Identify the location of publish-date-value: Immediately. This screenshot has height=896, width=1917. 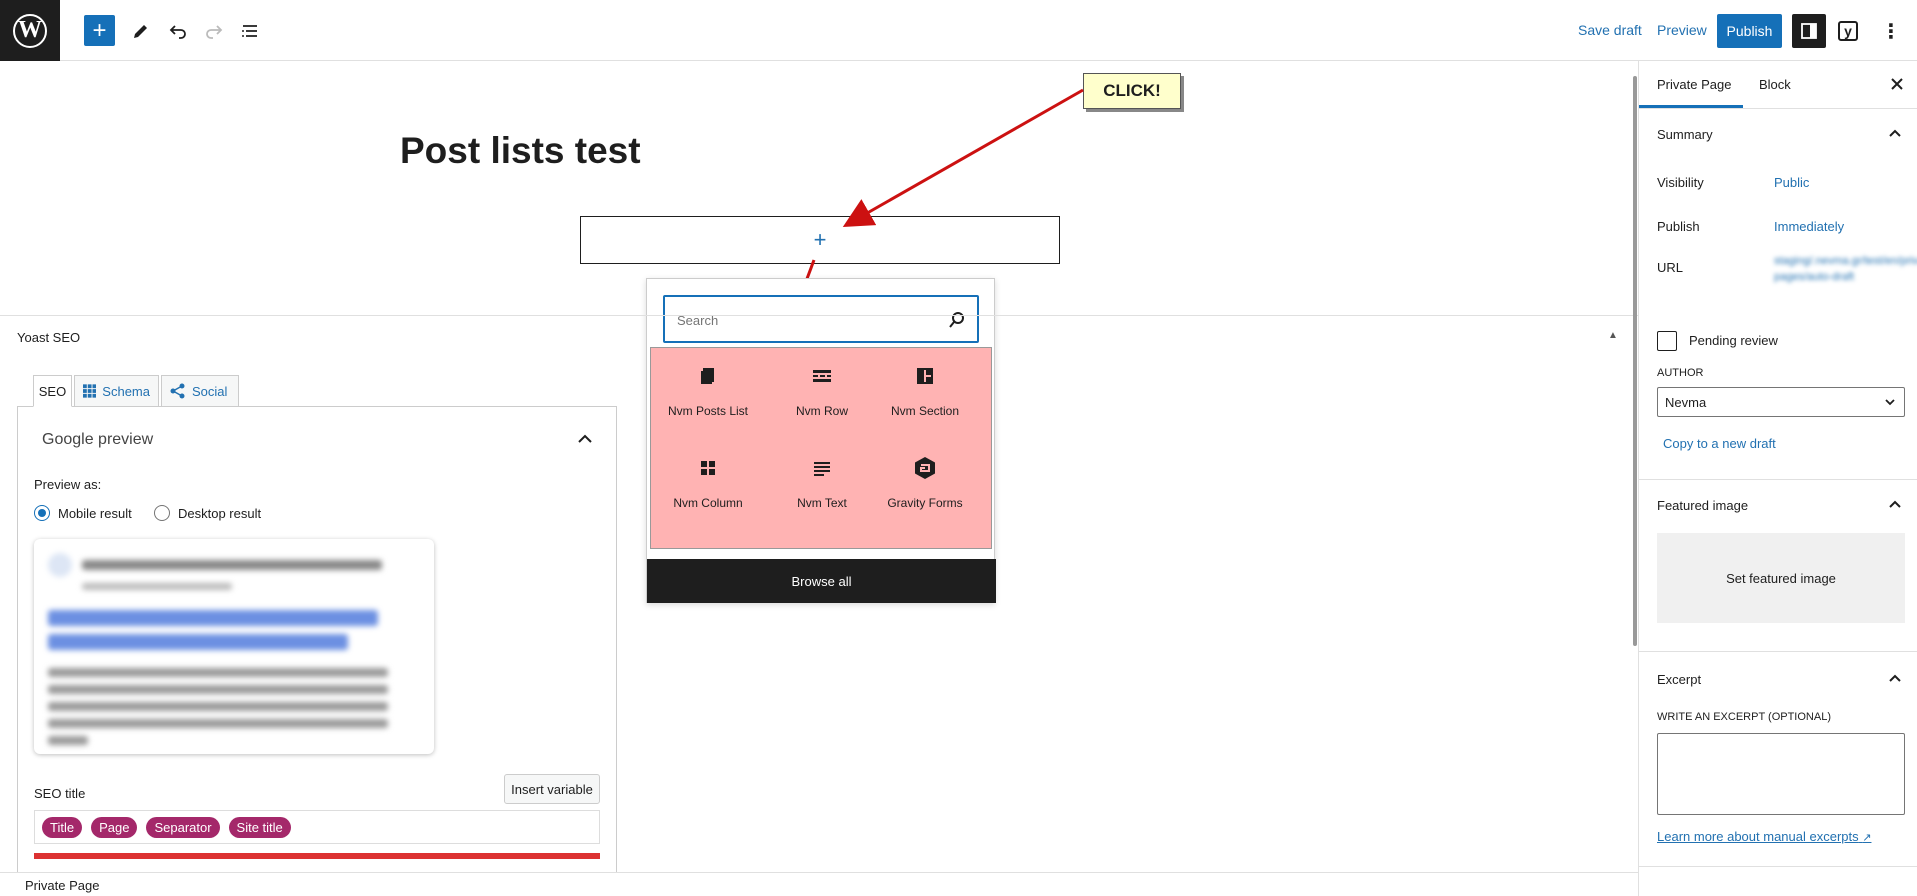
(1809, 226).